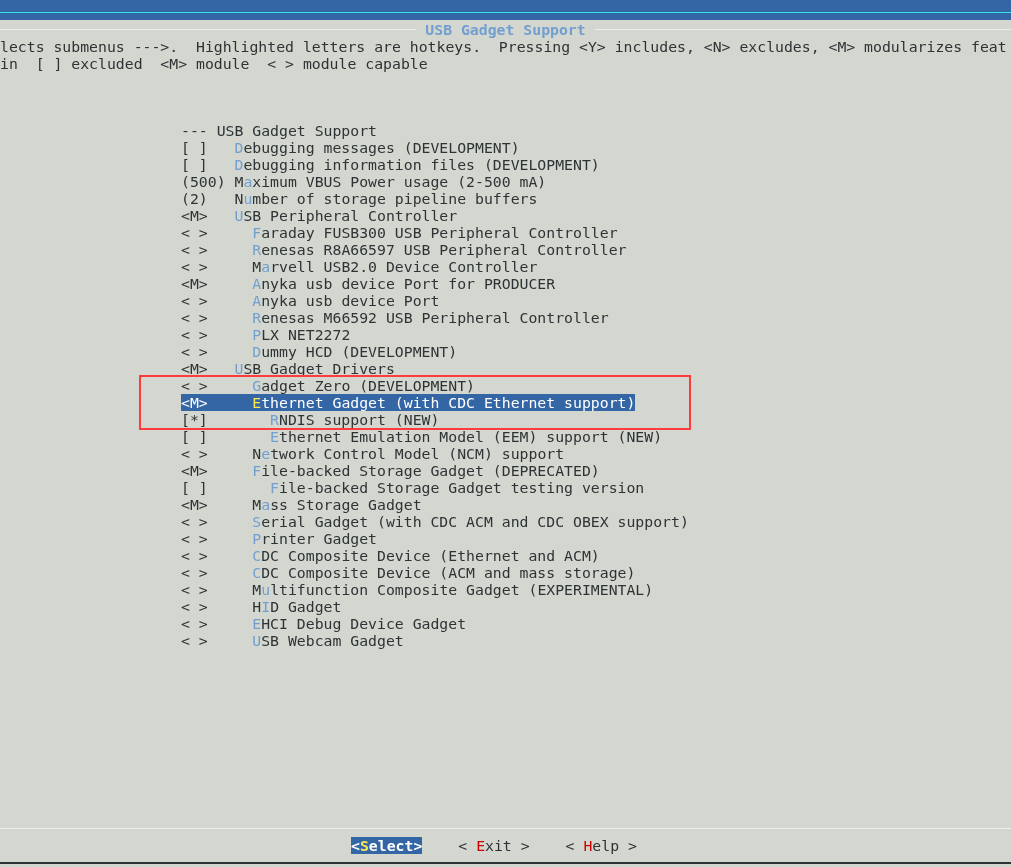 This screenshot has width=1011, height=867. What do you see at coordinates (390, 470) in the screenshot?
I see `menu-item: <M> File-backed Storage Gadget (DEPRECATED)` at bounding box center [390, 470].